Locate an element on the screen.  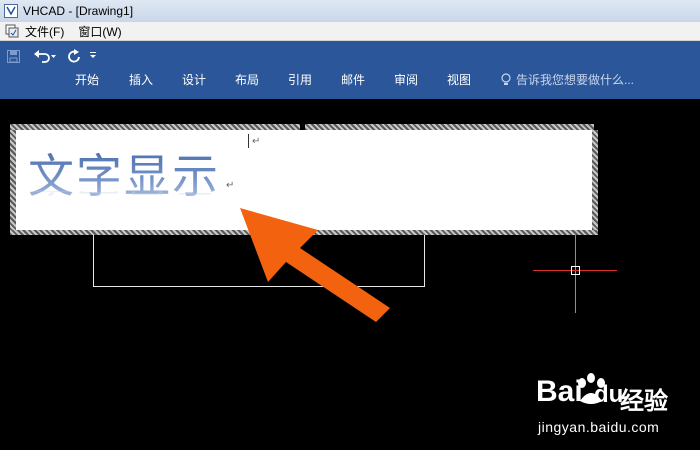
title-bar: VHCAD - [Drawing1] is located at coordinates (350, 11).